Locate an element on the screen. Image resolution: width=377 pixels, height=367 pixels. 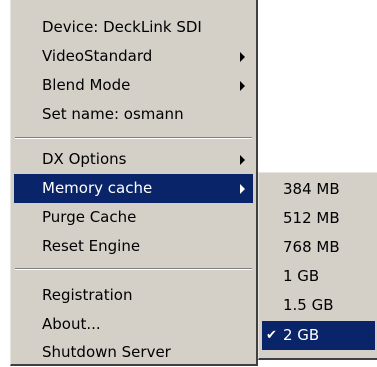
menu-item-memory-cache: Memory cache is located at coordinates (133, 188).